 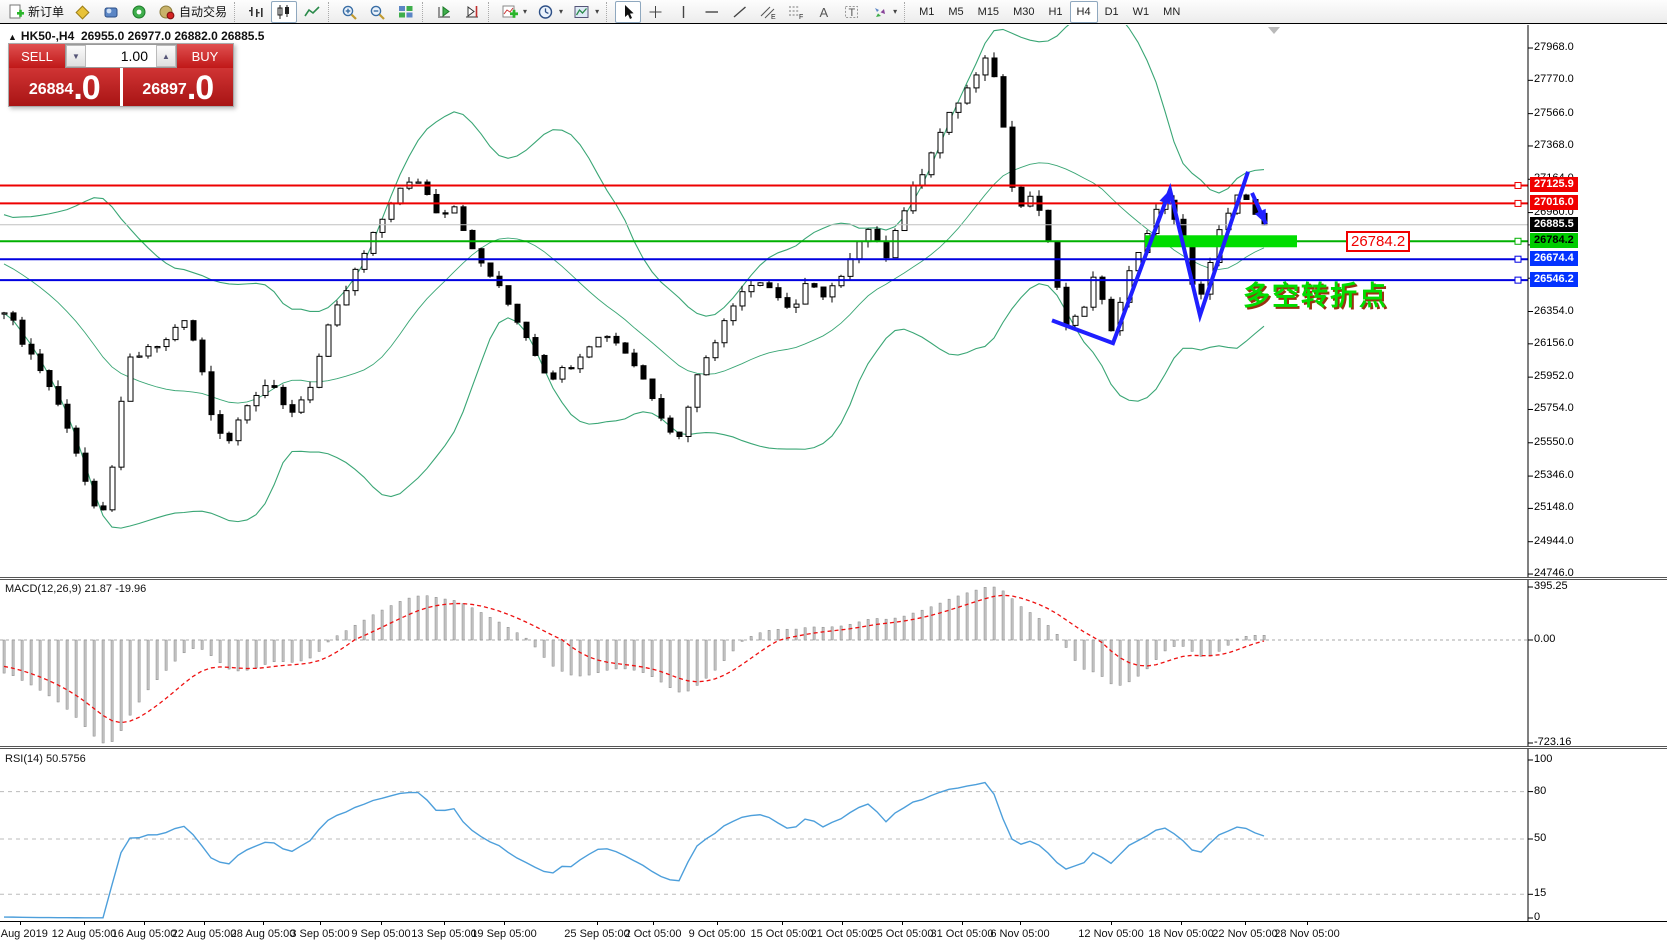 What do you see at coordinates (12, 37) in the screenshot?
I see `collapse-triangle-icon: ▲` at bounding box center [12, 37].